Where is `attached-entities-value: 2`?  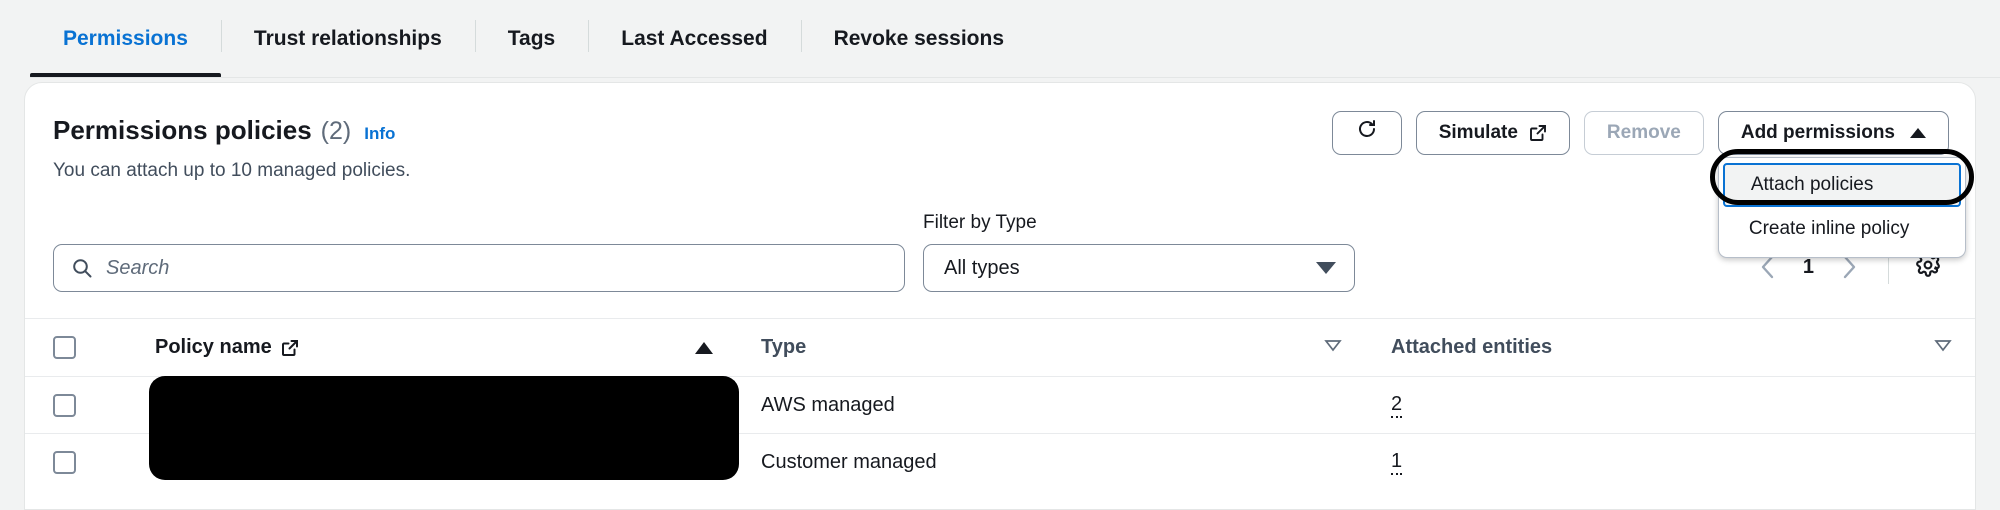 attached-entities-value: 2 is located at coordinates (1397, 405).